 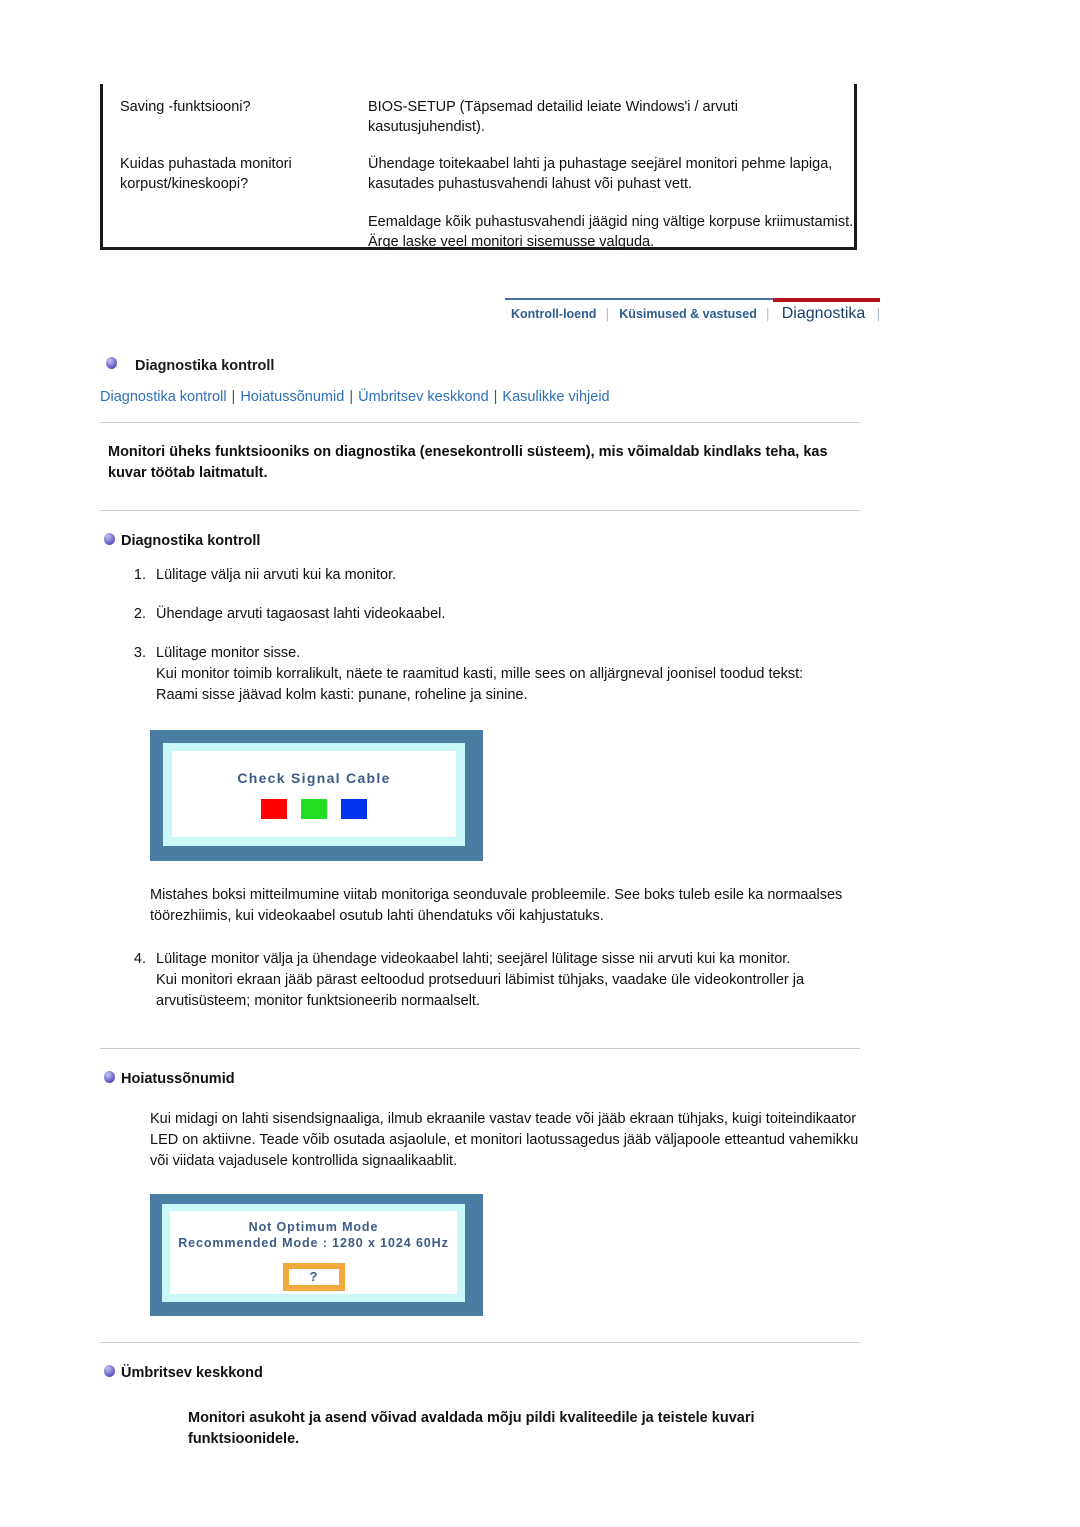 I want to click on section-heading-diagnostika: Diagnostika kontroll, so click(x=480, y=541).